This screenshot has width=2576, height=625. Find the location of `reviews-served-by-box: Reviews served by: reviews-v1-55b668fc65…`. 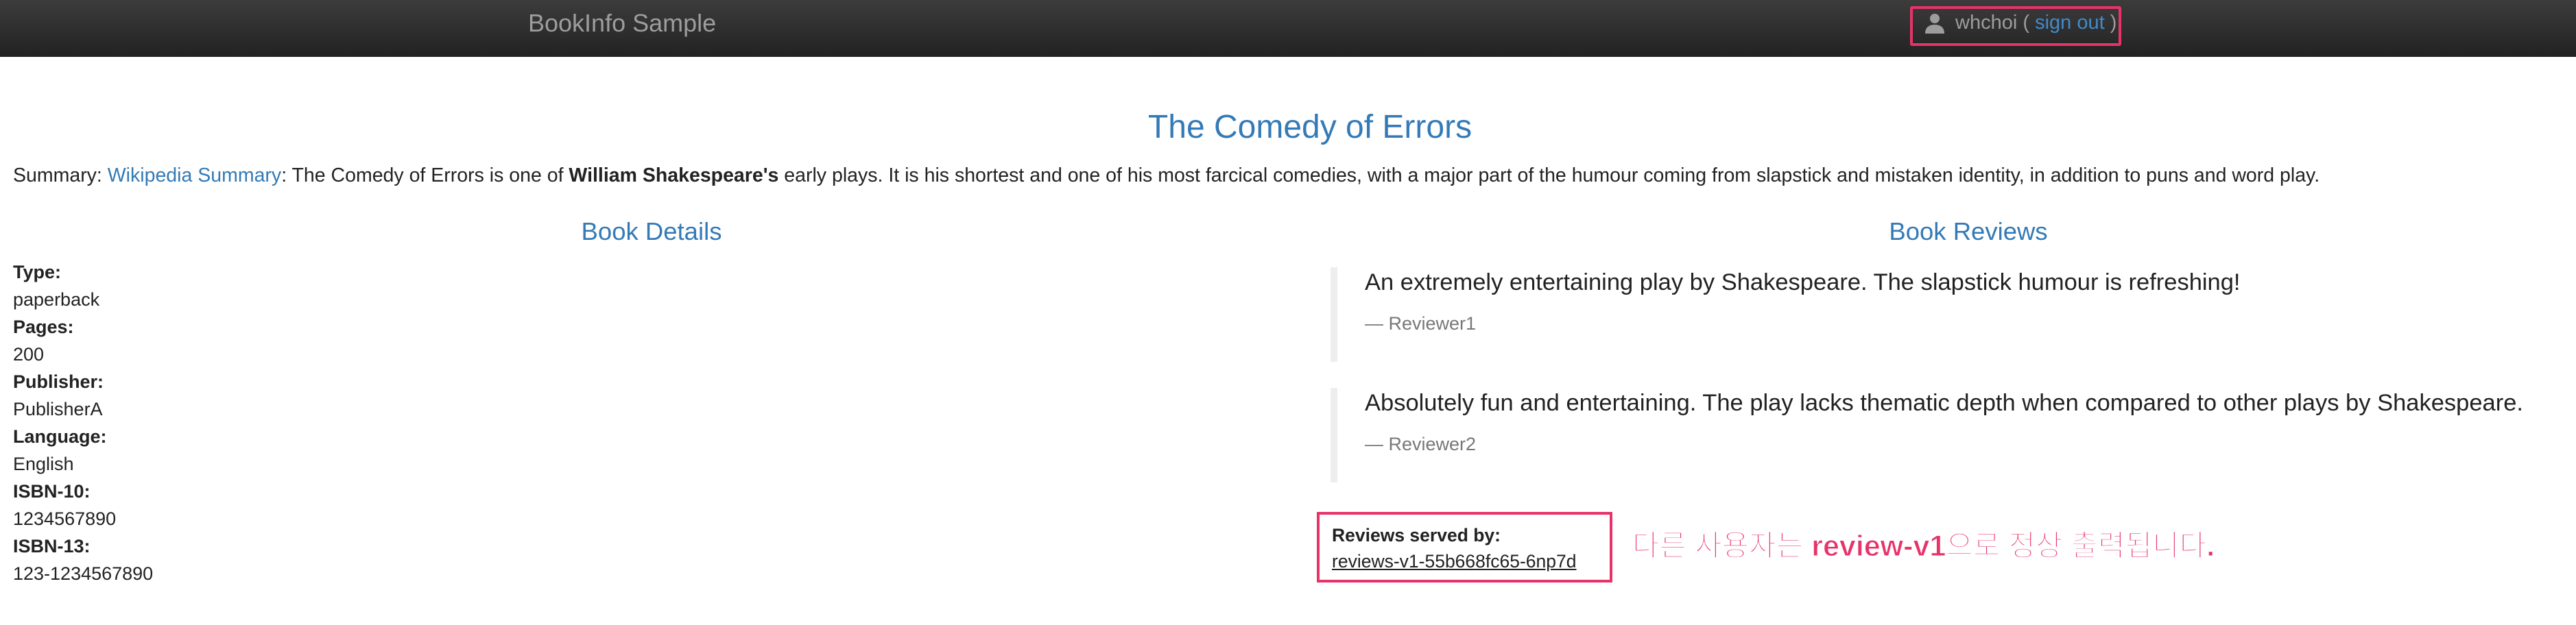

reviews-served-by-box: Reviews served by: reviews-v1-55b668fc65… is located at coordinates (1464, 548).